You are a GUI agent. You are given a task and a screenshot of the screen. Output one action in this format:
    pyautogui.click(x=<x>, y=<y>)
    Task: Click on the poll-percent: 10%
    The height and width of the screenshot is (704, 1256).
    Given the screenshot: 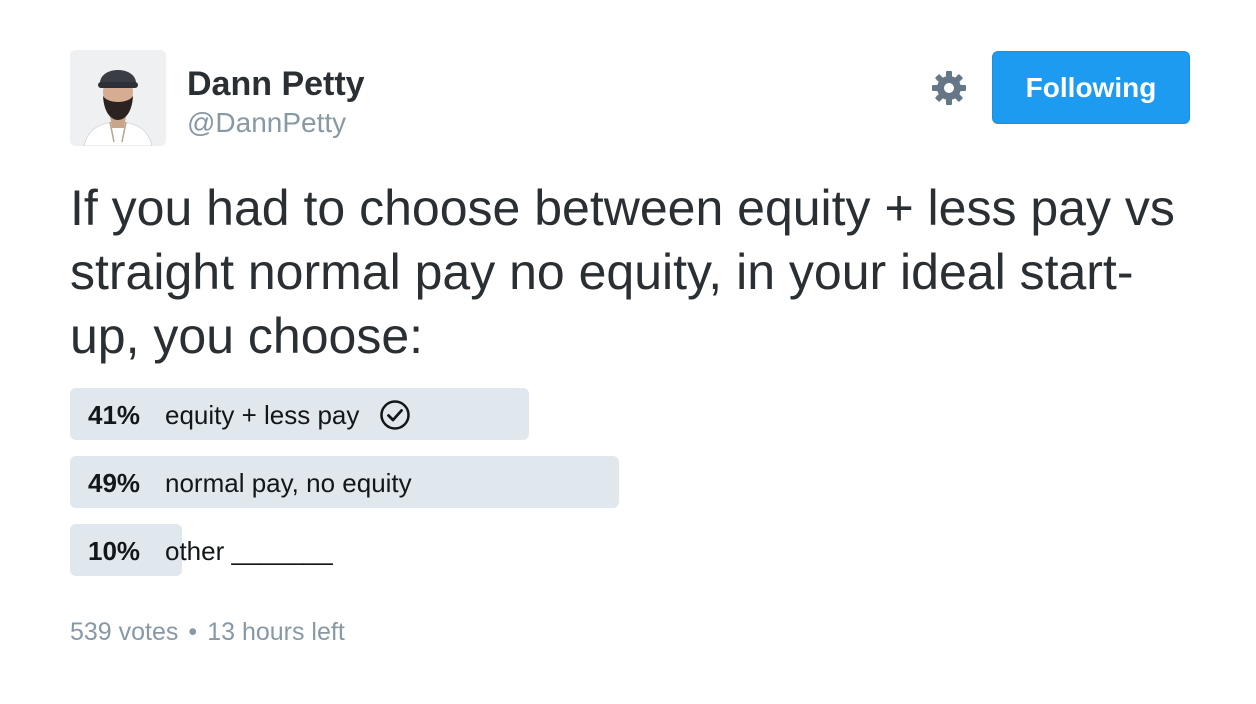 What is the action you would take?
    pyautogui.click(x=114, y=551)
    